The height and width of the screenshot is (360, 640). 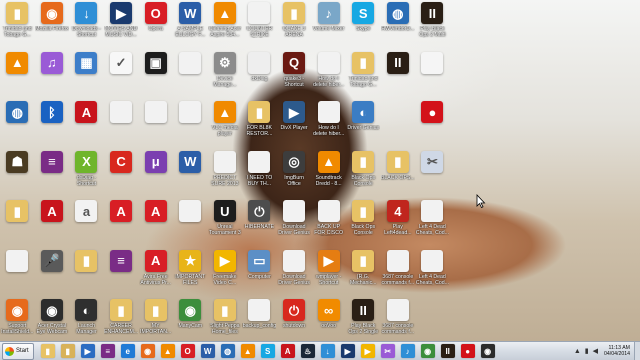 What do you see at coordinates (259, 273) in the screenshot?
I see `desktop-shortcut: ▭ Computer` at bounding box center [259, 273].